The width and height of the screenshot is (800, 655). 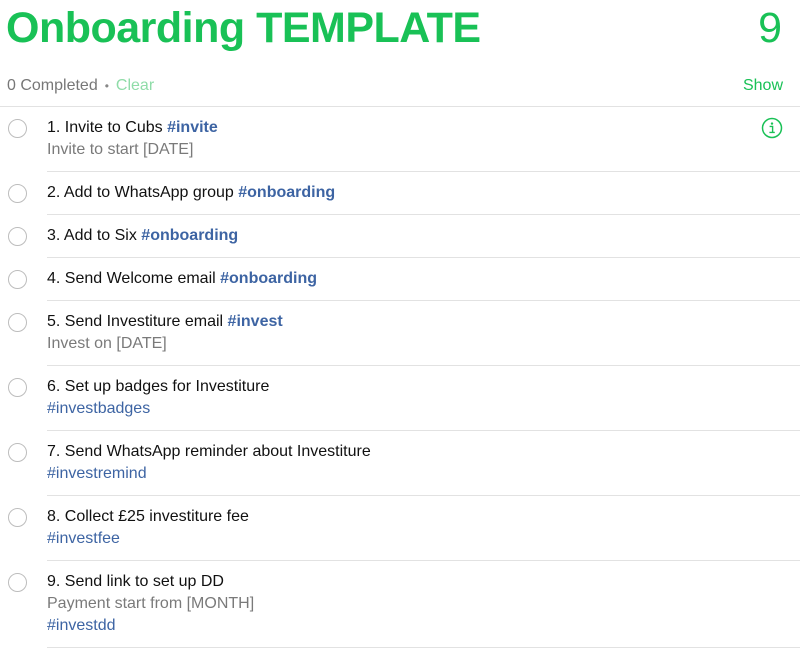 What do you see at coordinates (400, 236) in the screenshot?
I see `list-item: 3. Add to Six #onboarding` at bounding box center [400, 236].